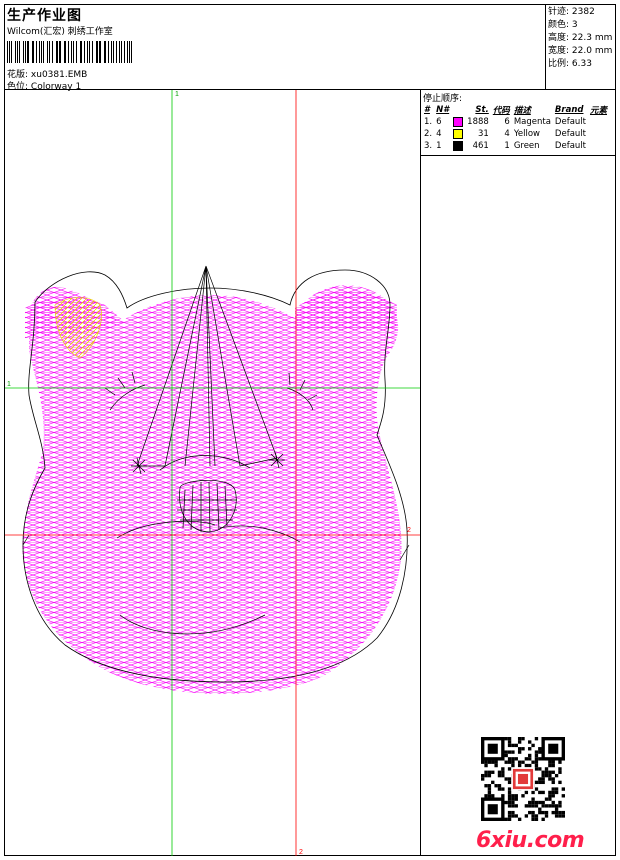 The image size is (620, 860). Describe the element at coordinates (523, 779) in the screenshot. I see `qr-code` at that location.